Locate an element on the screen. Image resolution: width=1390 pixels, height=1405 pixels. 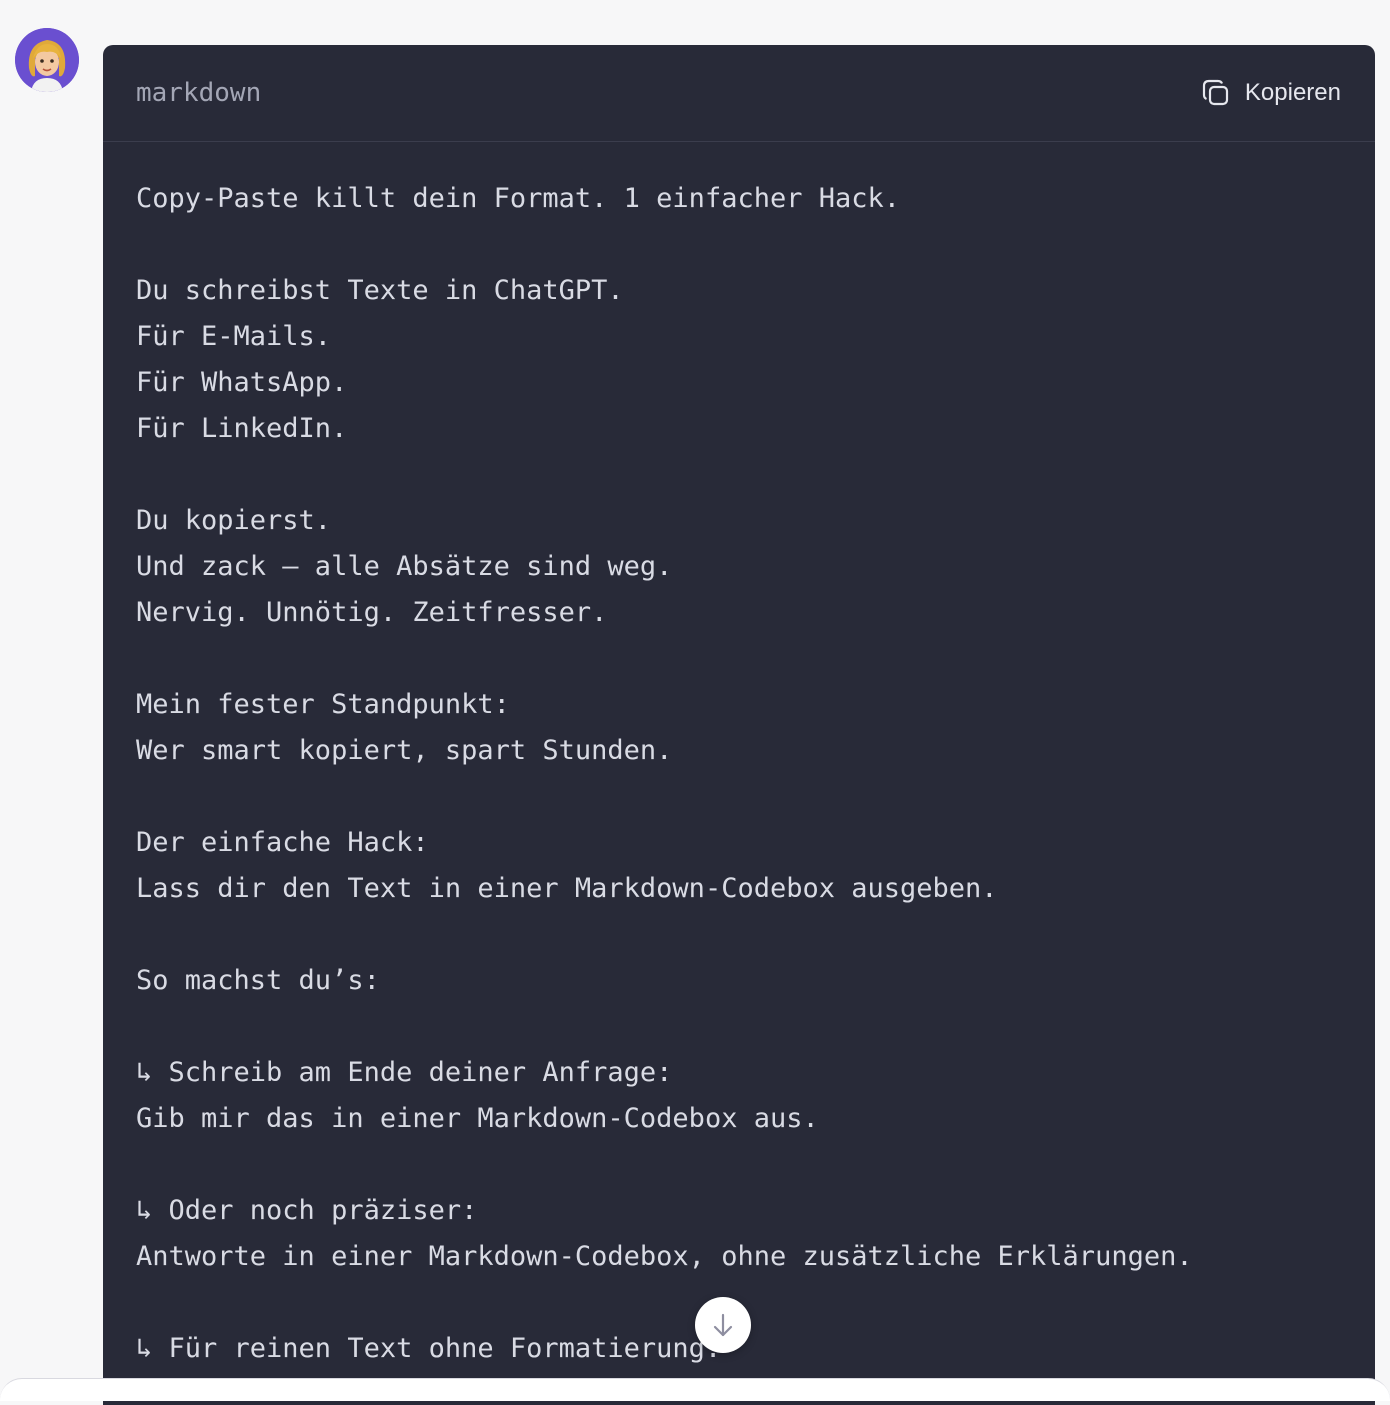
code-line: Für LinkedIn. is located at coordinates (242, 428).